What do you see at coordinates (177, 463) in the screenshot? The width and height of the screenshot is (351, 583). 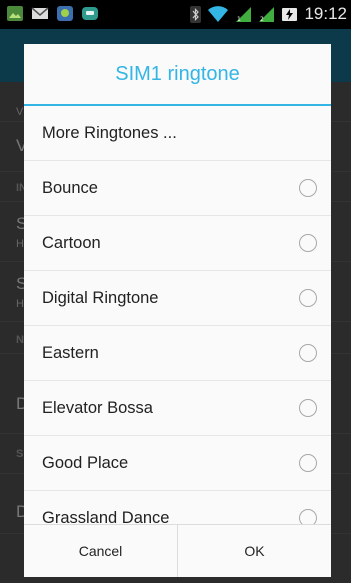 I see `list-item: Good Place` at bounding box center [177, 463].